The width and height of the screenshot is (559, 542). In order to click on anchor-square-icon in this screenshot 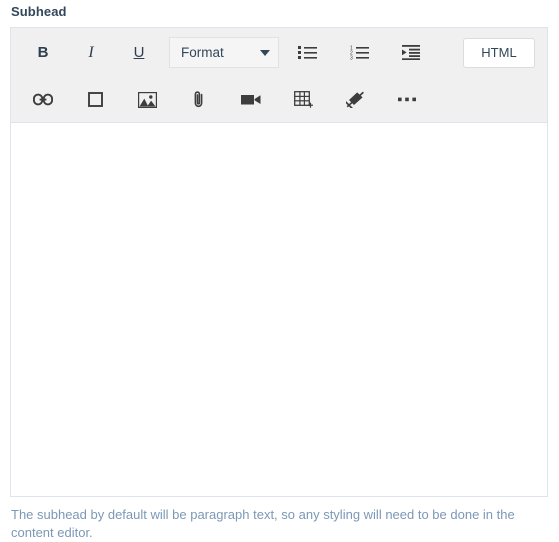, I will do `click(95, 99)`.